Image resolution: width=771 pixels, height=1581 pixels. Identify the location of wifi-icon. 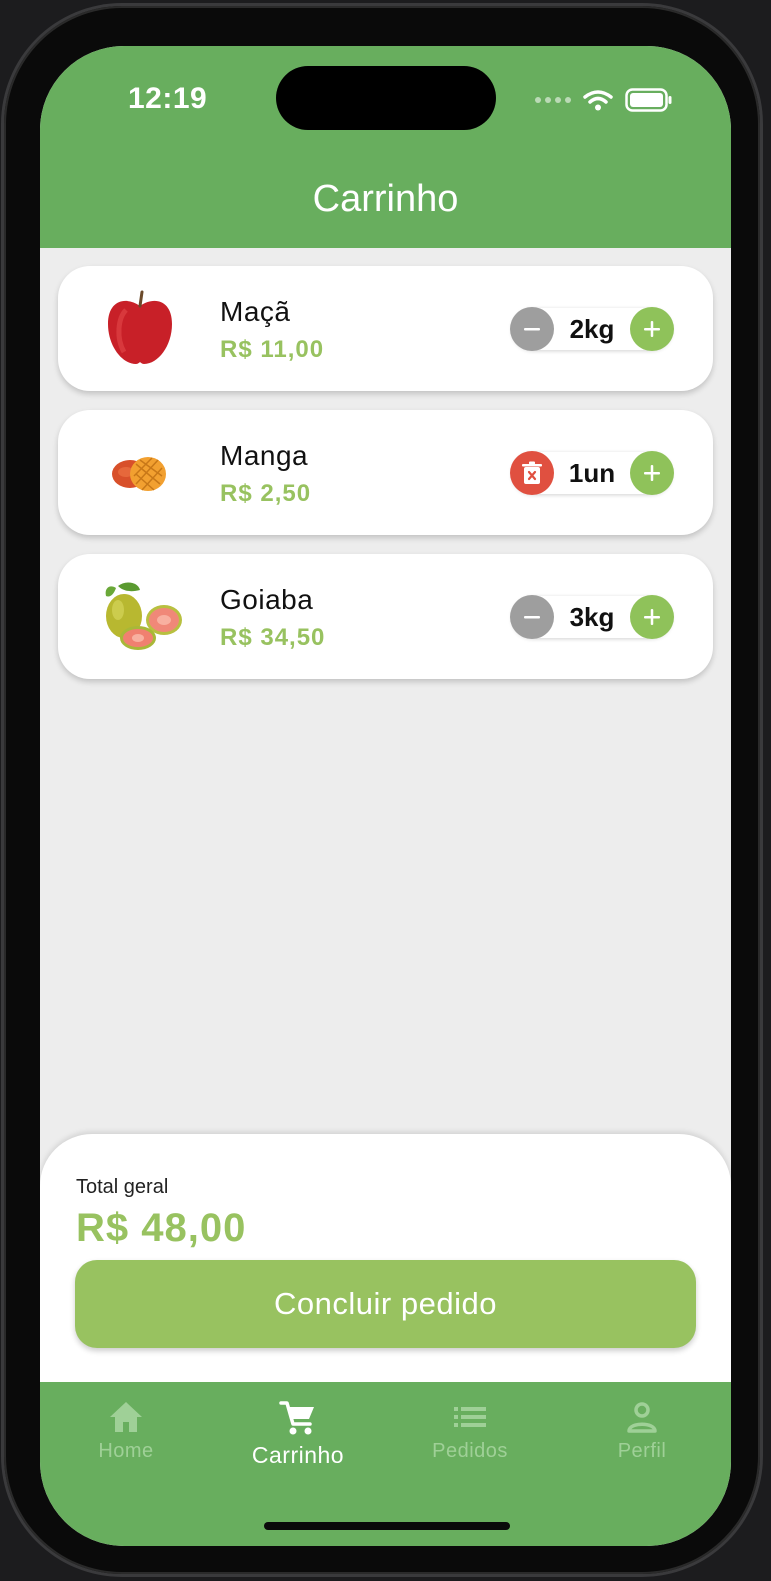
(598, 100).